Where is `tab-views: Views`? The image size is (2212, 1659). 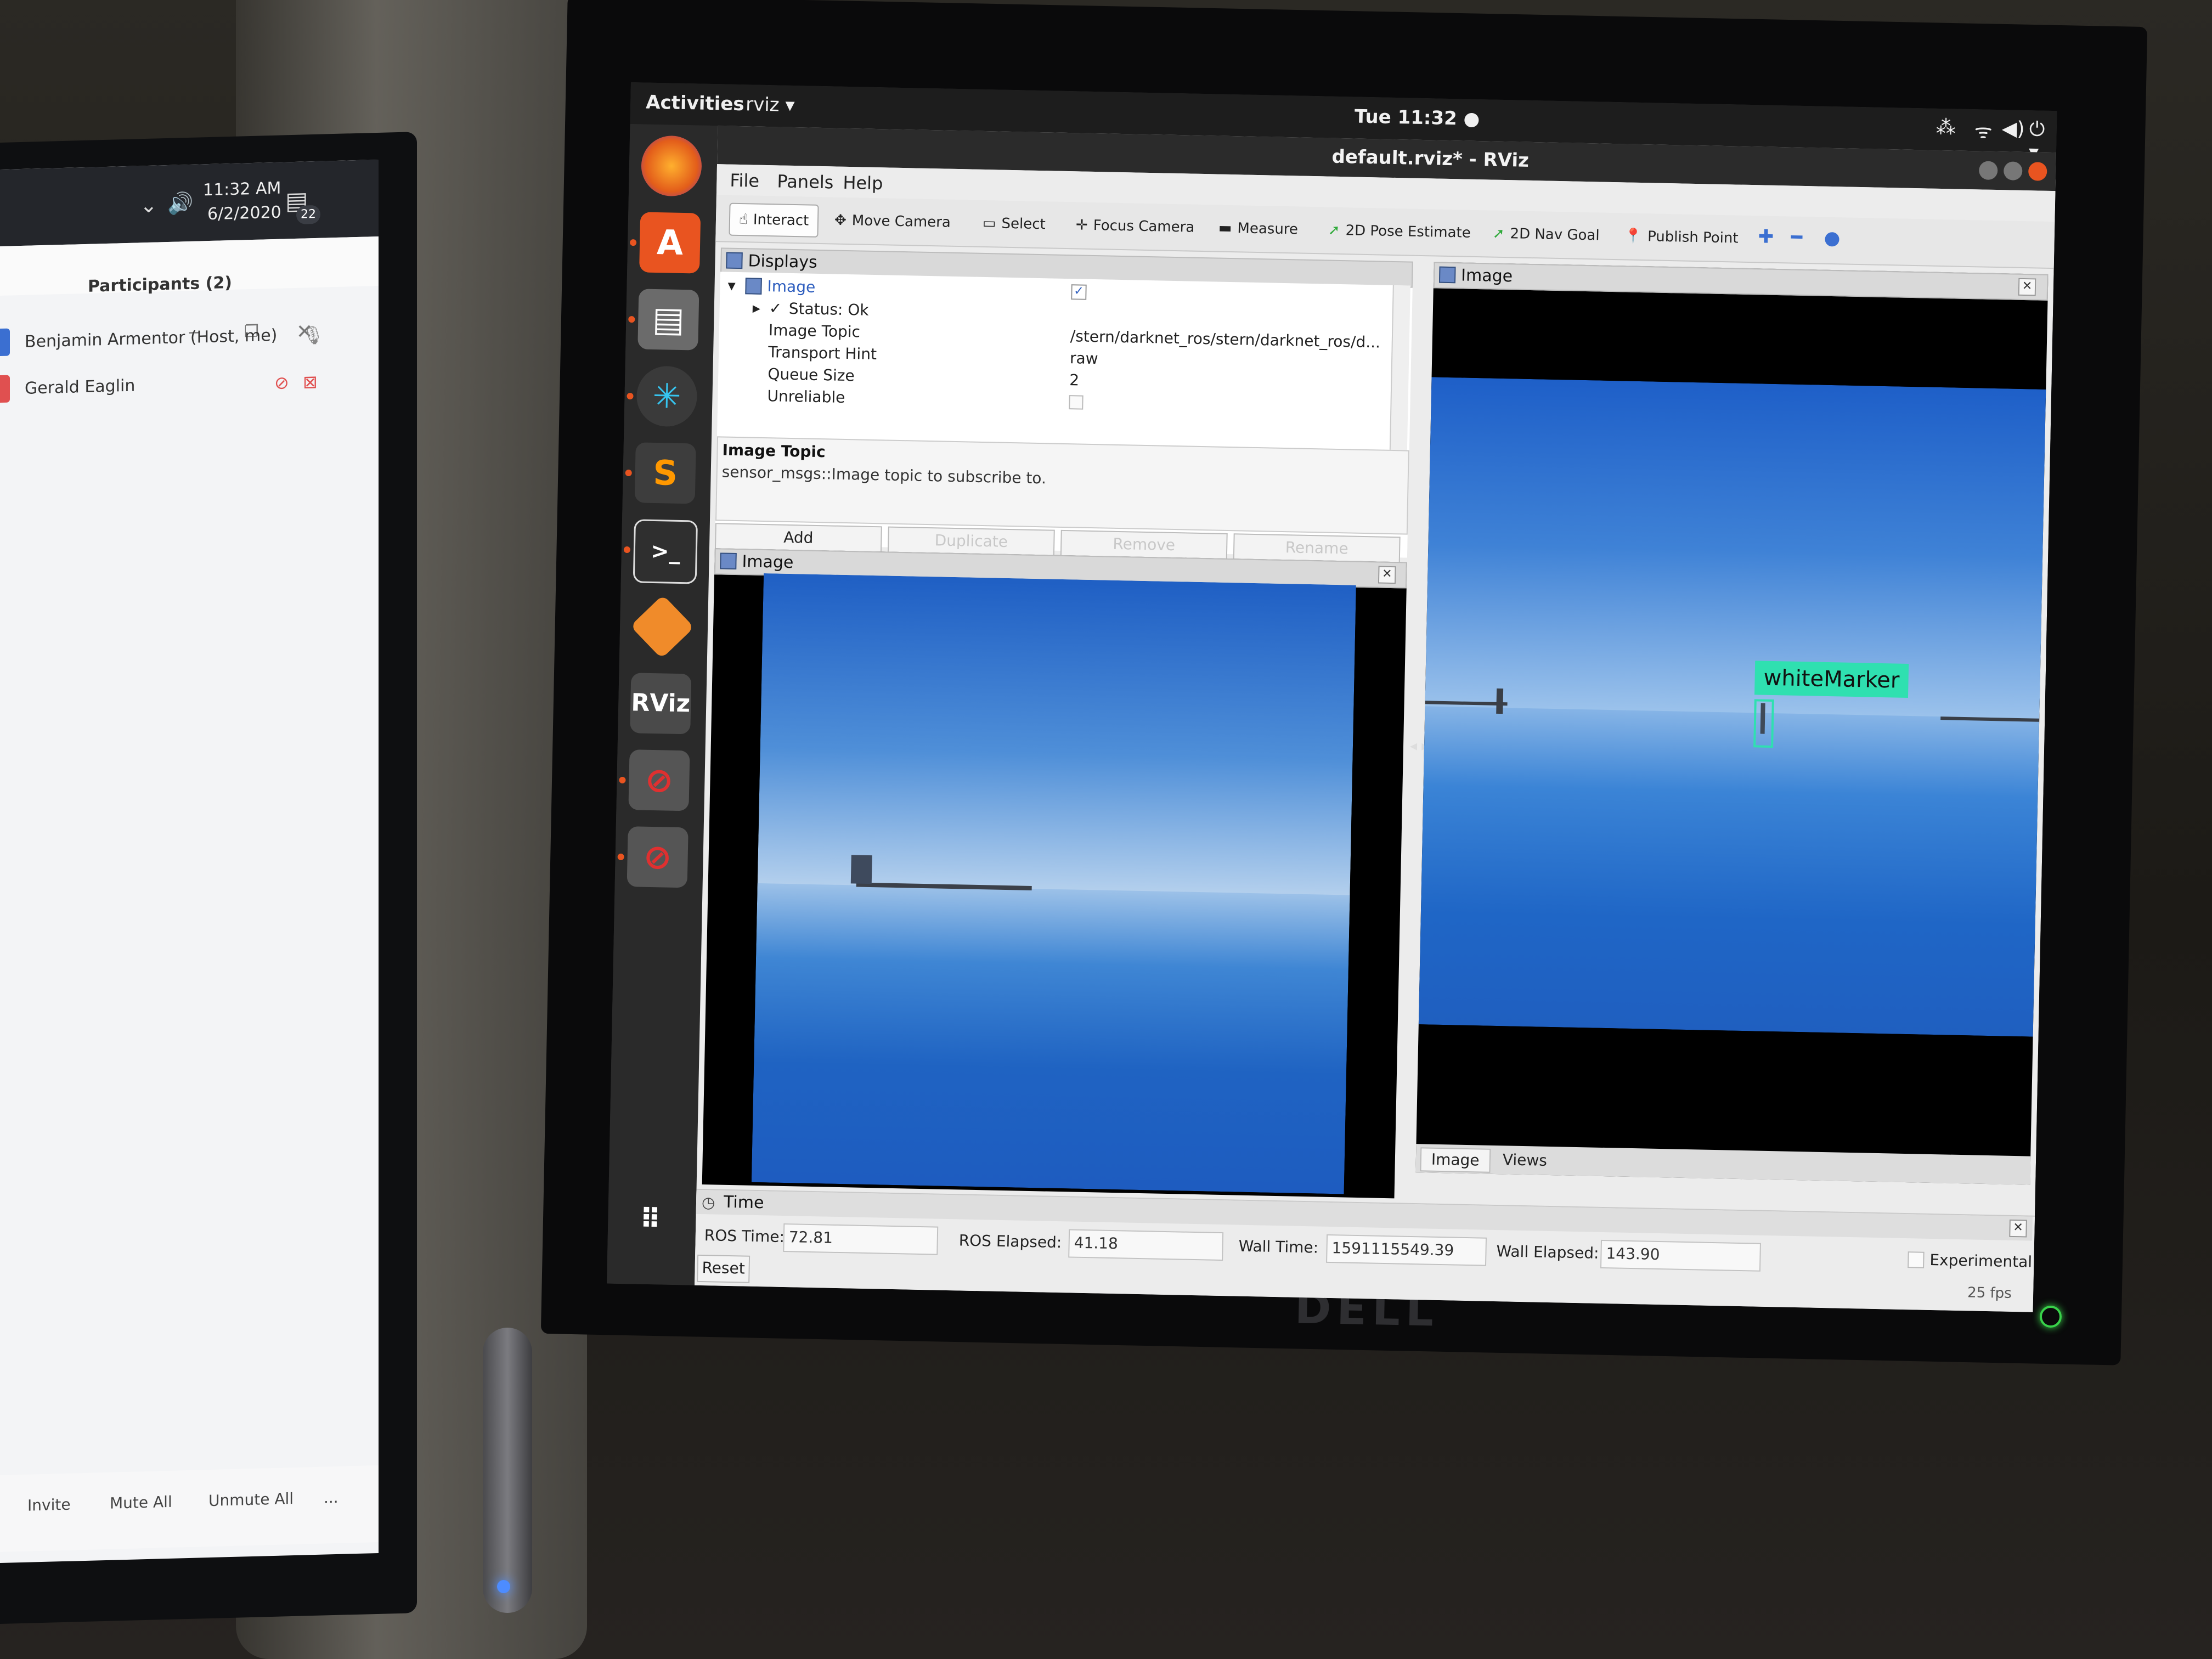
tab-views: Views is located at coordinates (1524, 1160).